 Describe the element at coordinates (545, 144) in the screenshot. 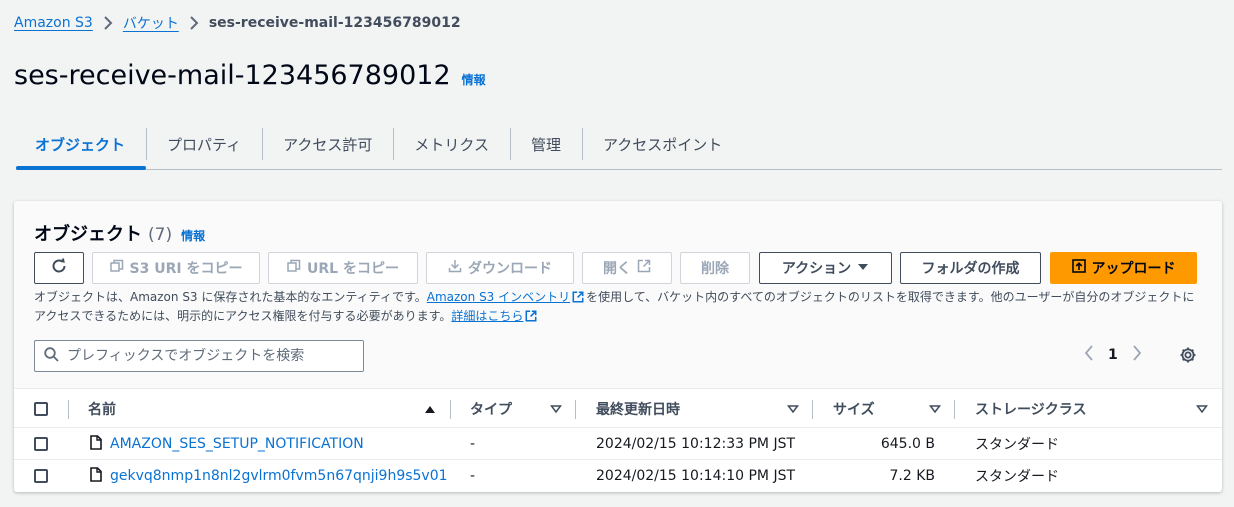

I see `tab-management: 管理` at that location.